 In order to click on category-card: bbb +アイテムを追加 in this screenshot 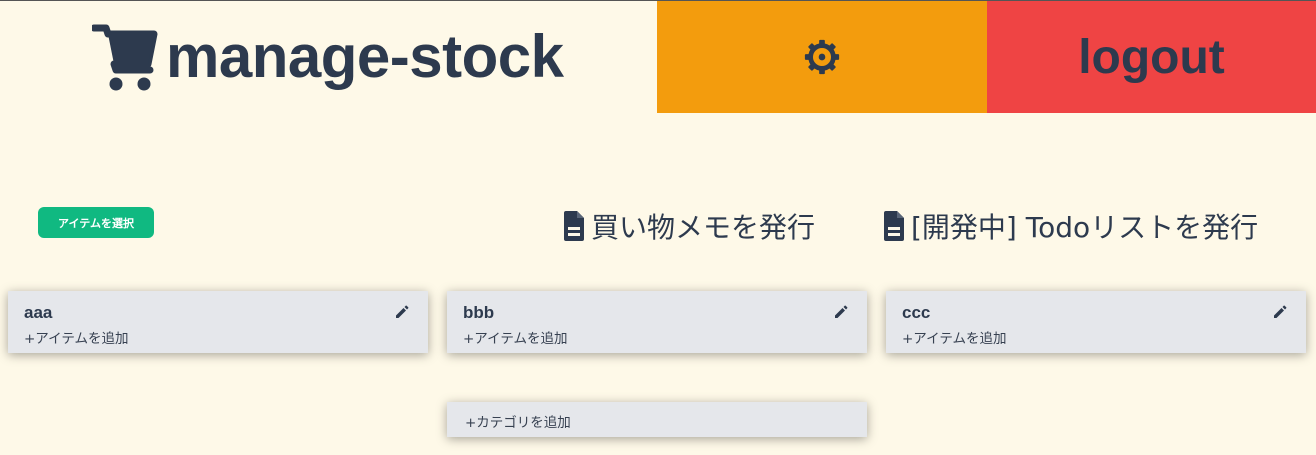, I will do `click(657, 322)`.